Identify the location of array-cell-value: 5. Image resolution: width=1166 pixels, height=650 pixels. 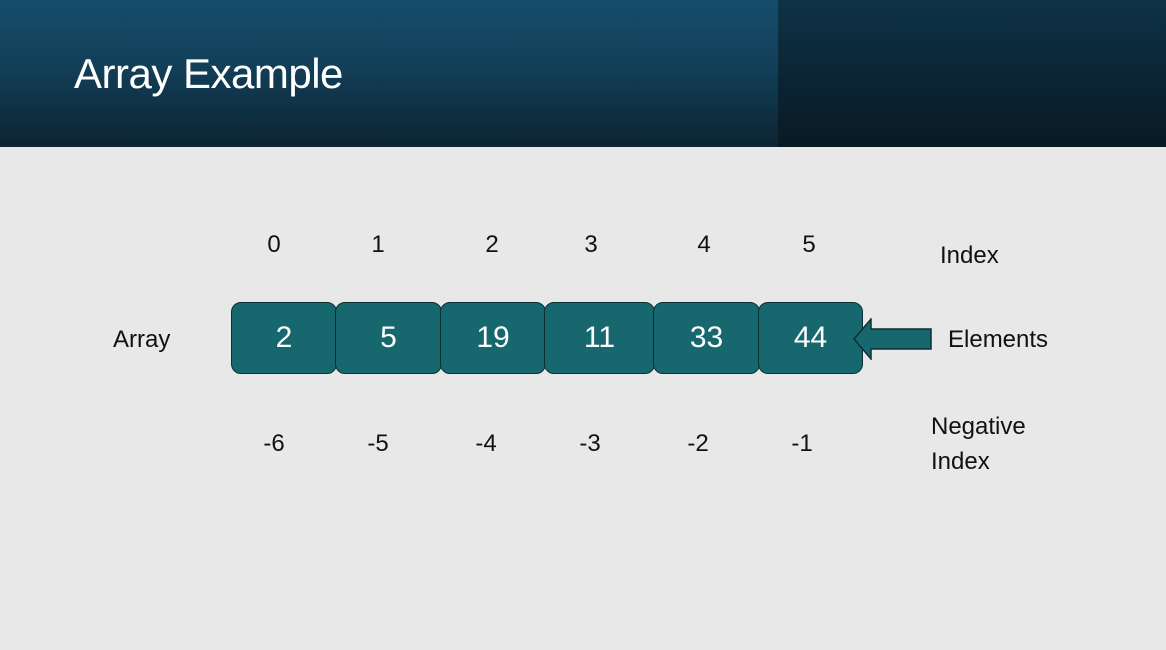
(388, 337).